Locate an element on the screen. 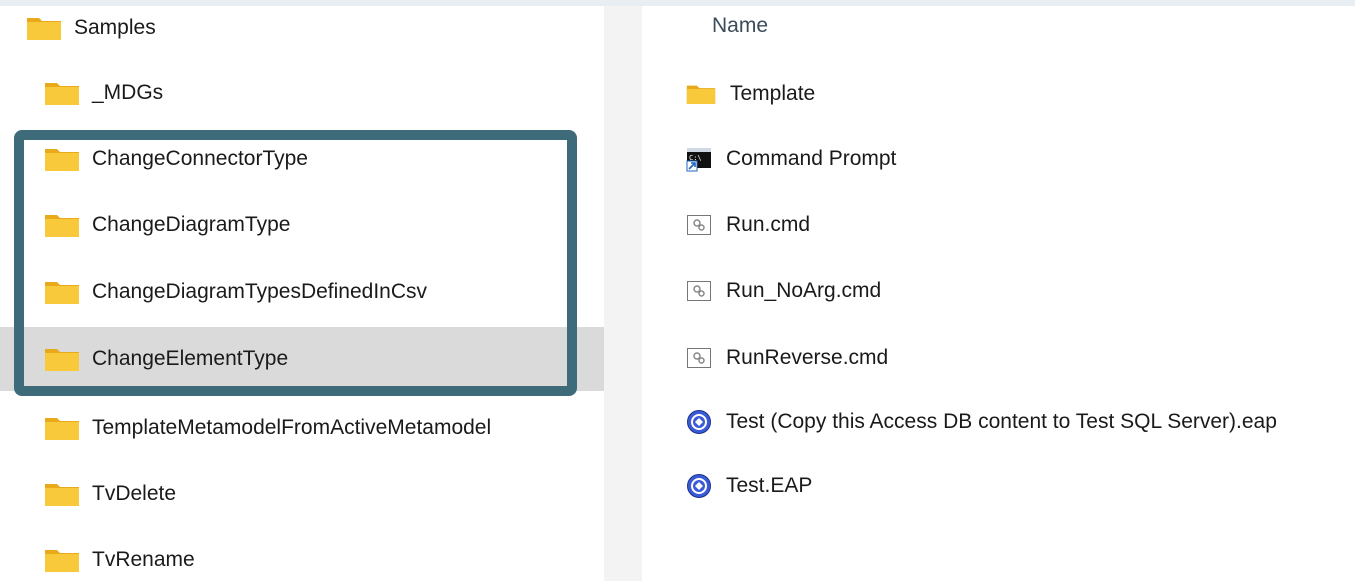  nav-item-mdgs: _MDGs is located at coordinates (302, 93).